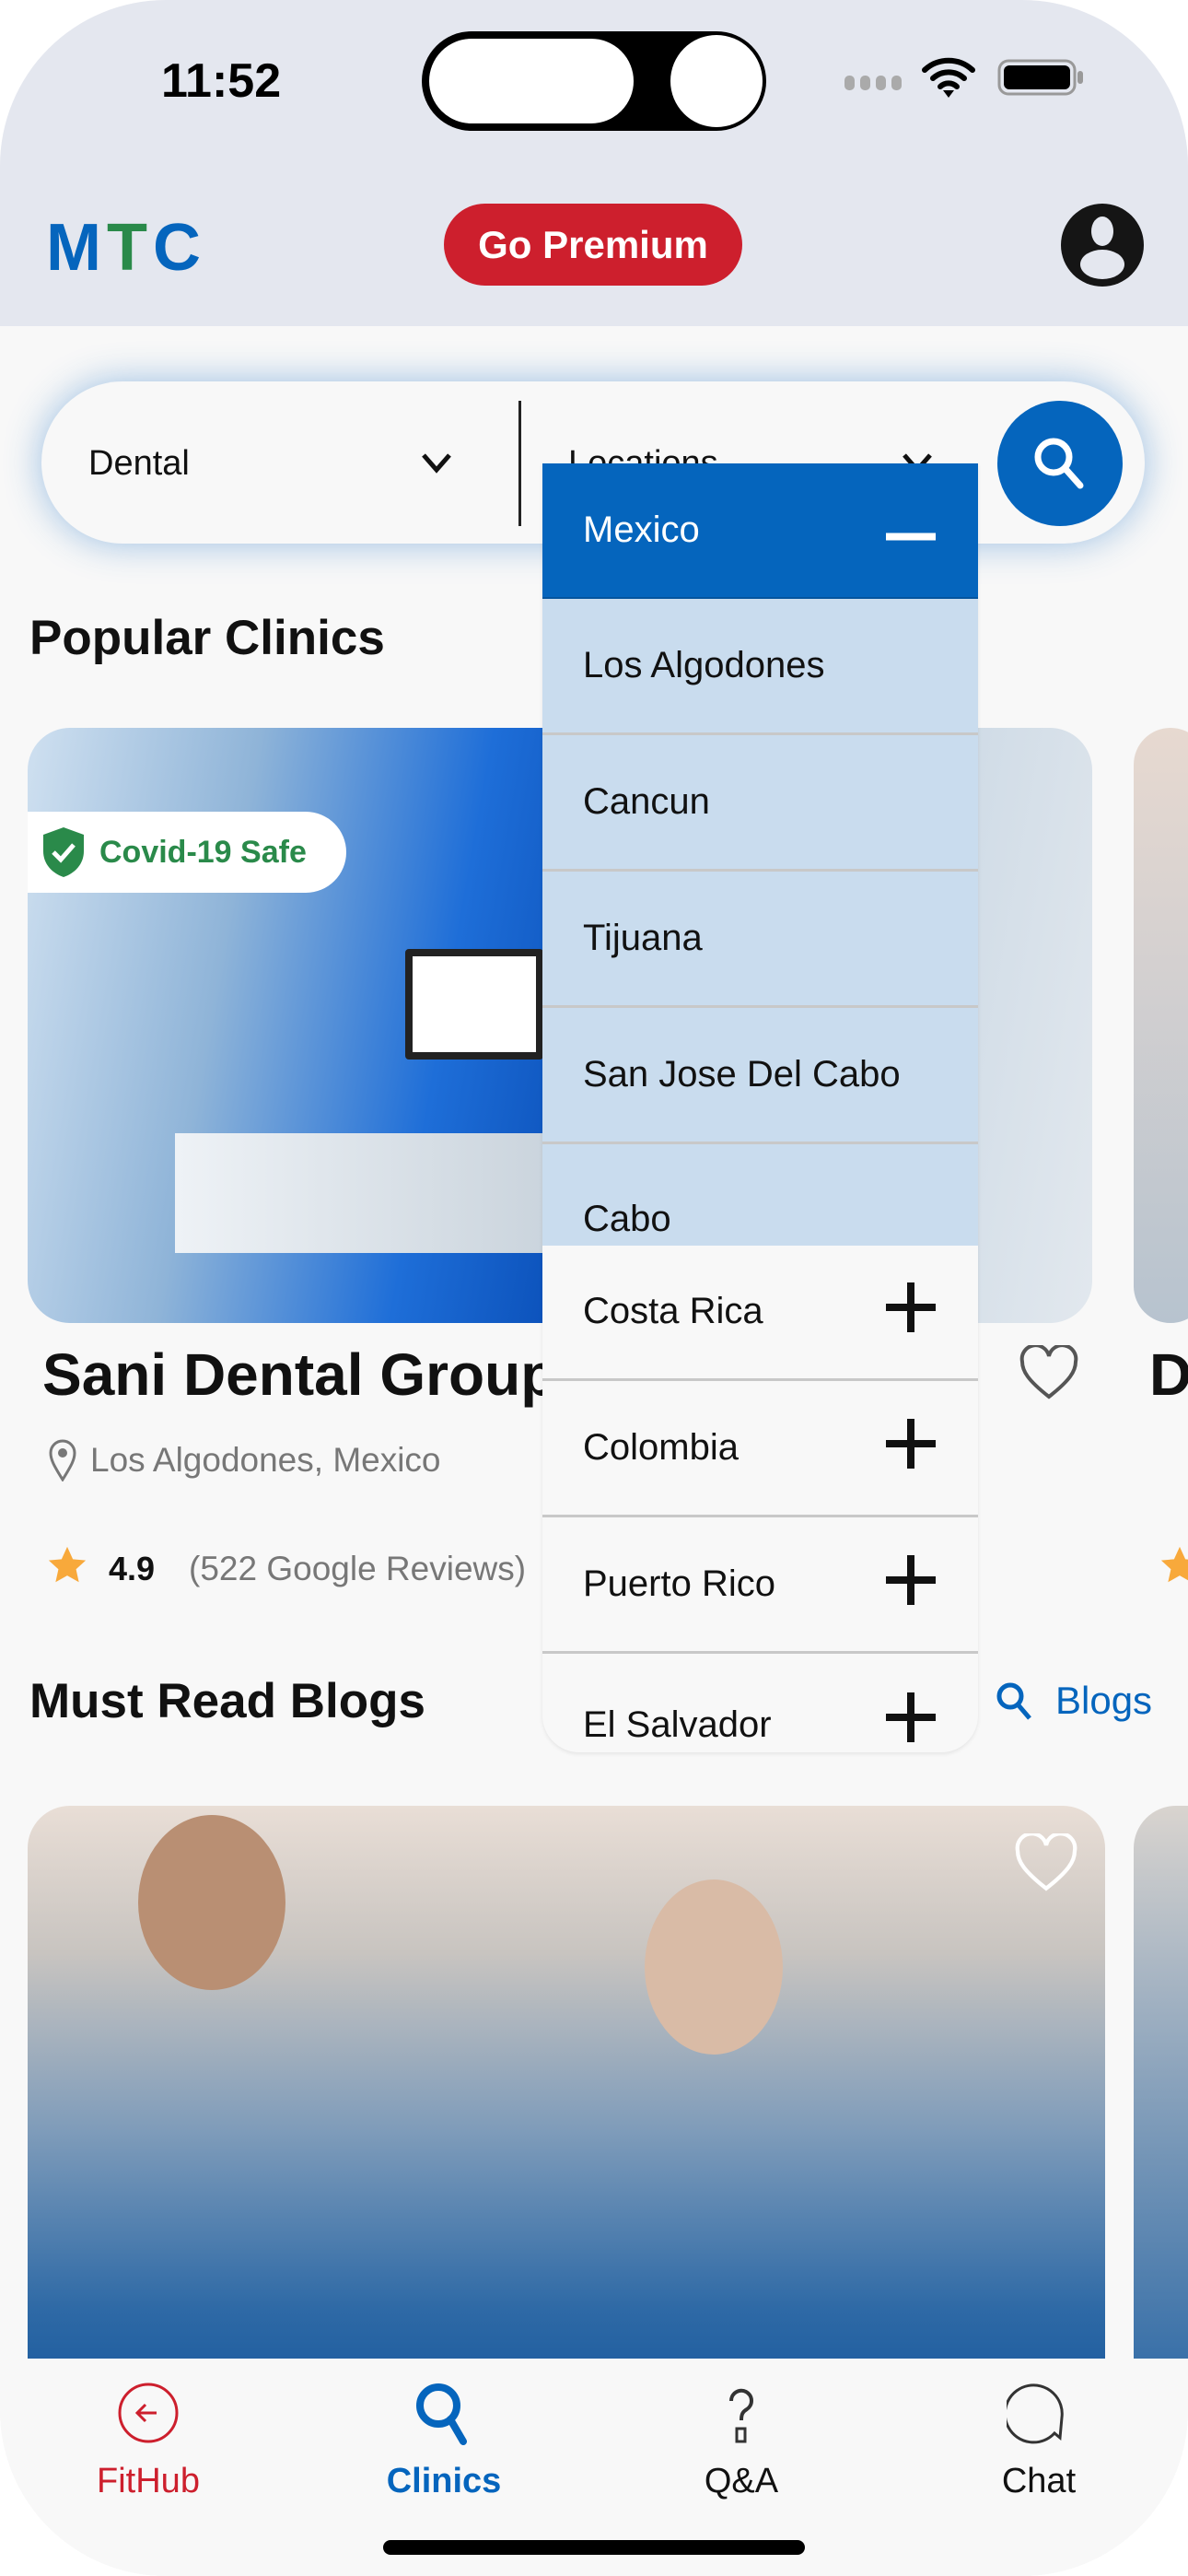  Describe the element at coordinates (148, 2481) in the screenshot. I see `nav-label: FitHub` at that location.